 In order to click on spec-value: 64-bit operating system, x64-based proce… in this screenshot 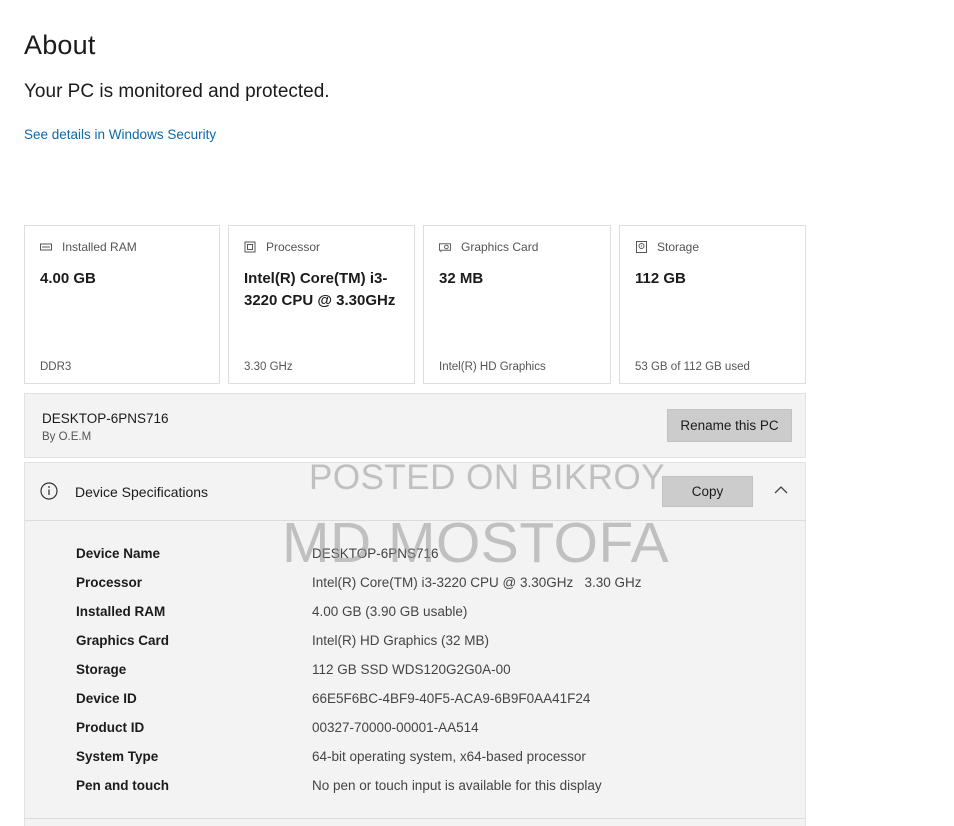, I will do `click(449, 756)`.